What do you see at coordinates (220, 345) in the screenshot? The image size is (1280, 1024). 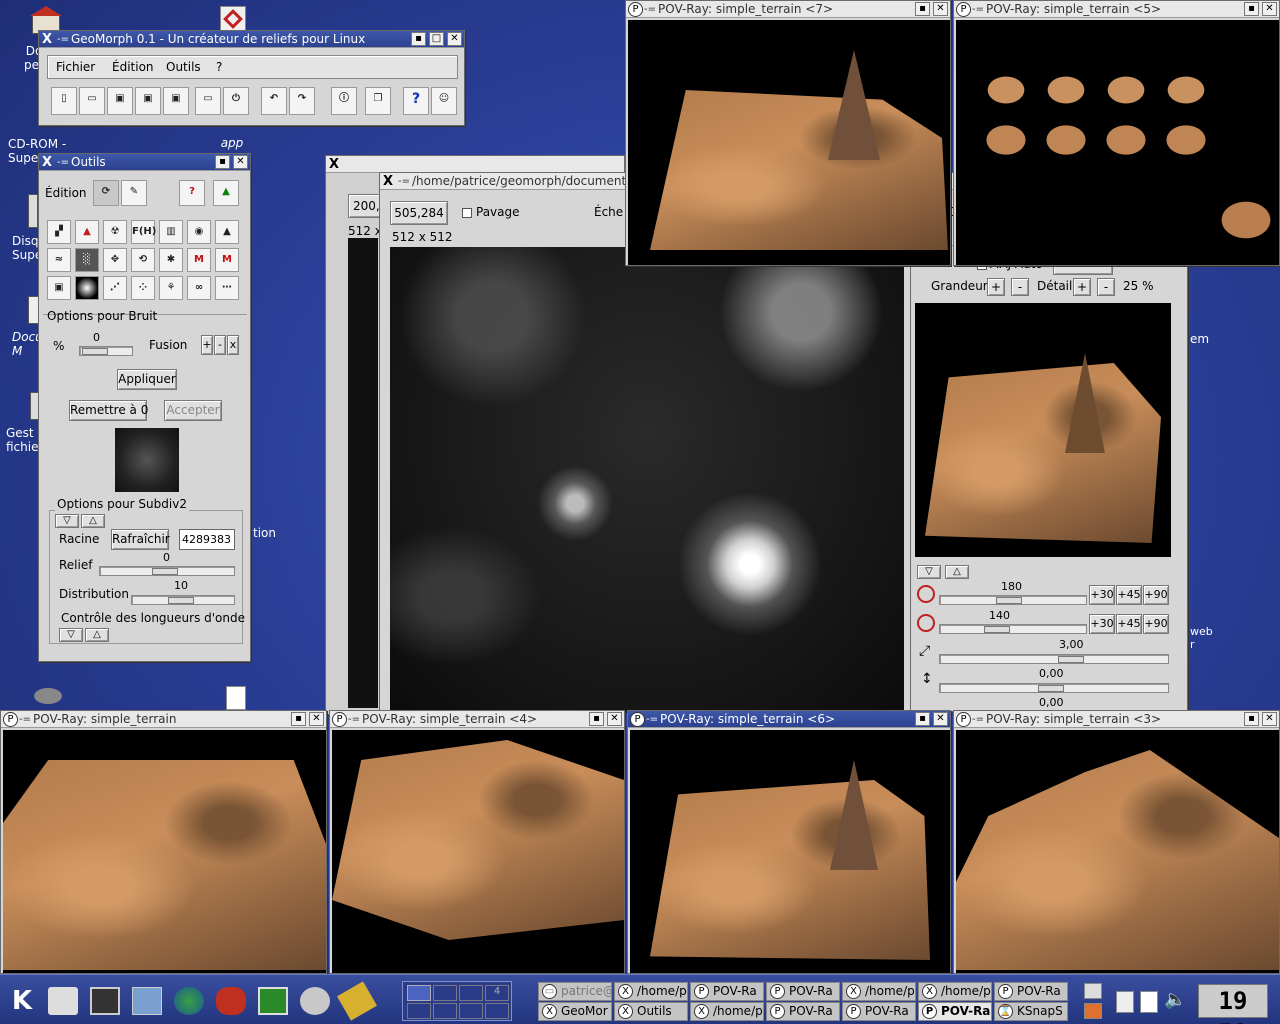 I see `fusion-subtract-button: -` at bounding box center [220, 345].